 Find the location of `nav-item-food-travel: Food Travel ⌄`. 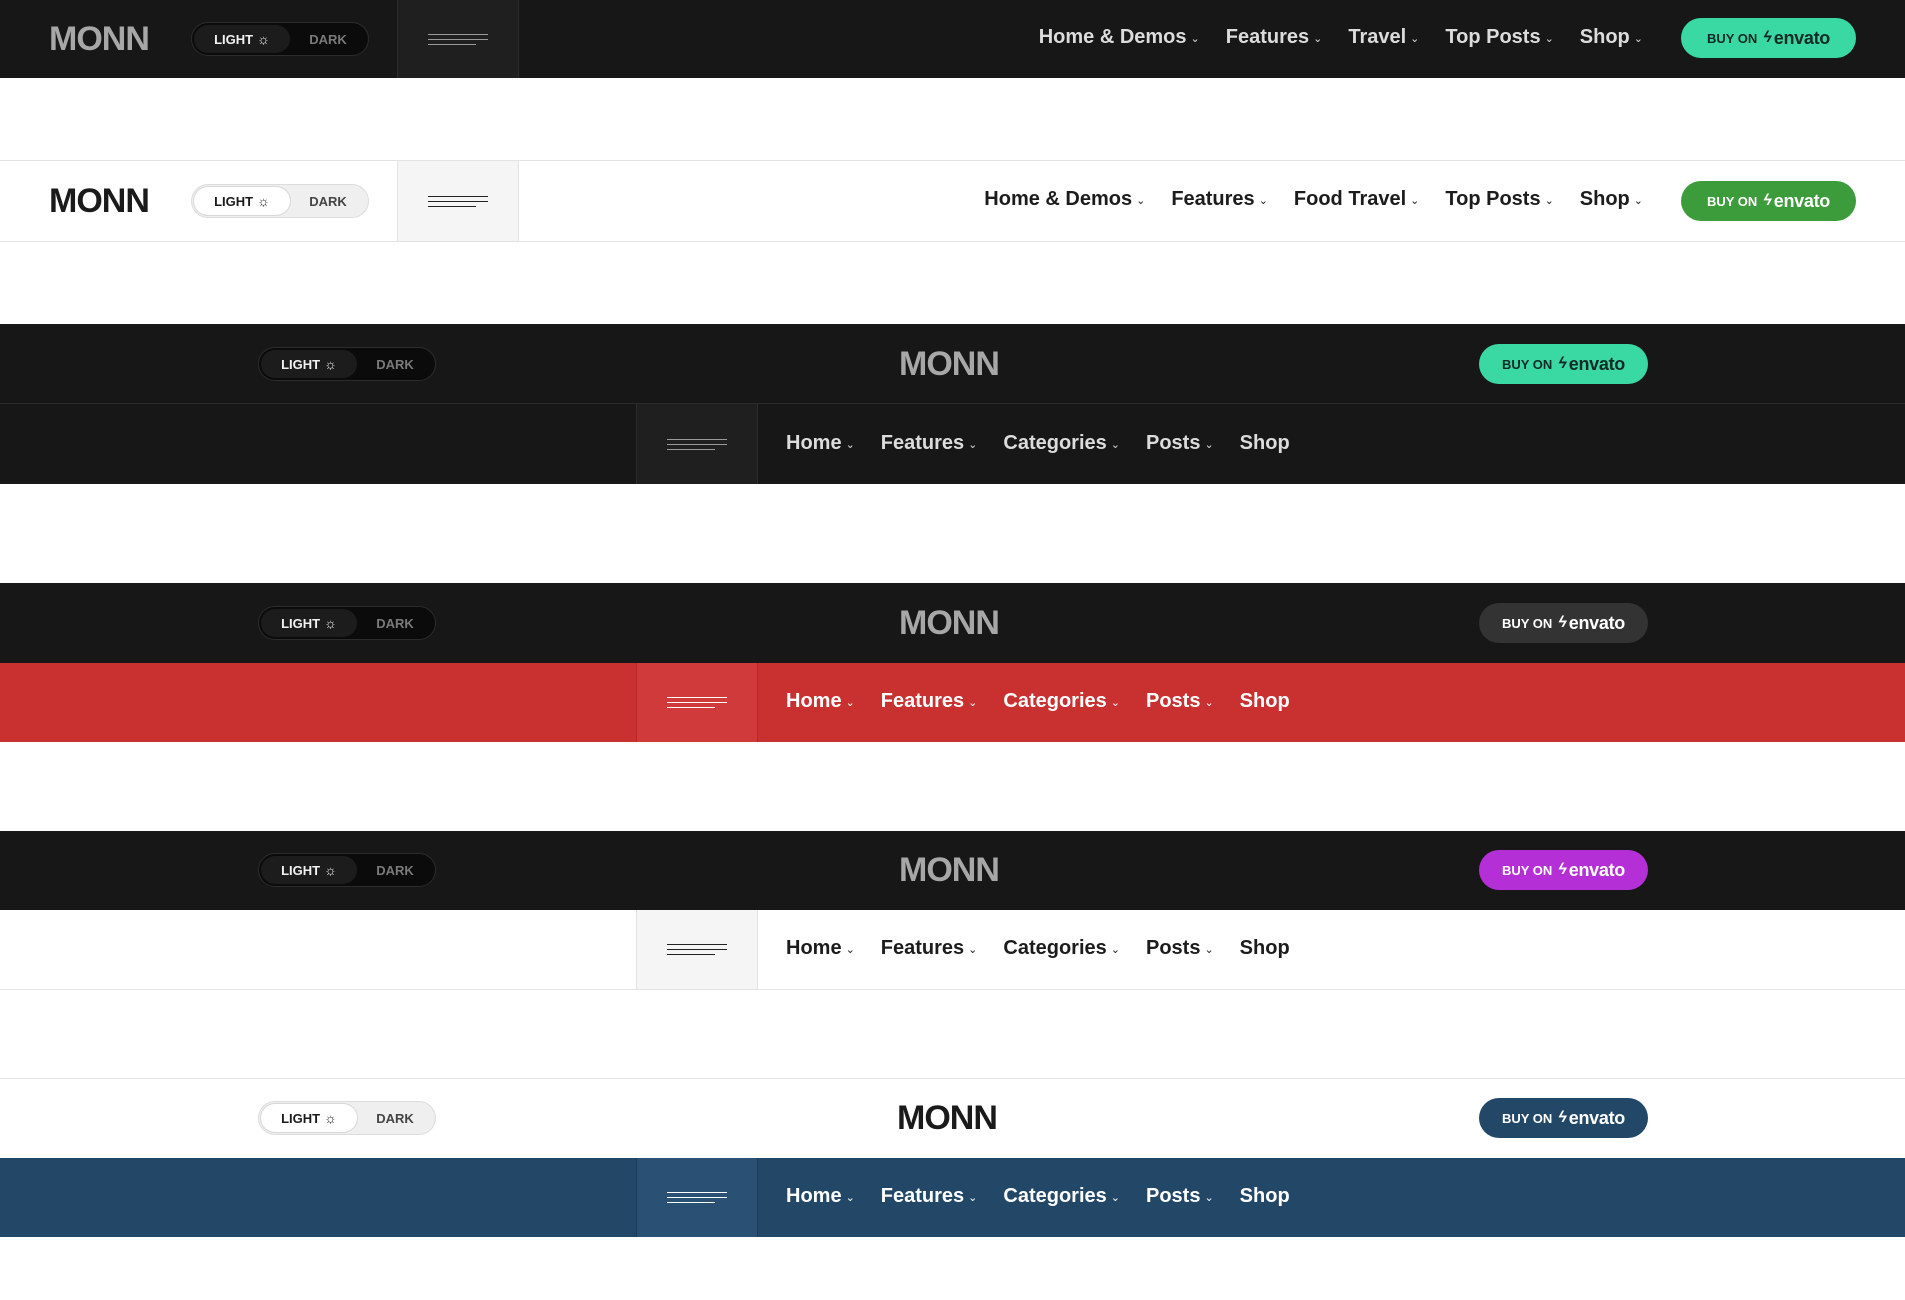

nav-item-food-travel: Food Travel ⌄ is located at coordinates (1356, 199).